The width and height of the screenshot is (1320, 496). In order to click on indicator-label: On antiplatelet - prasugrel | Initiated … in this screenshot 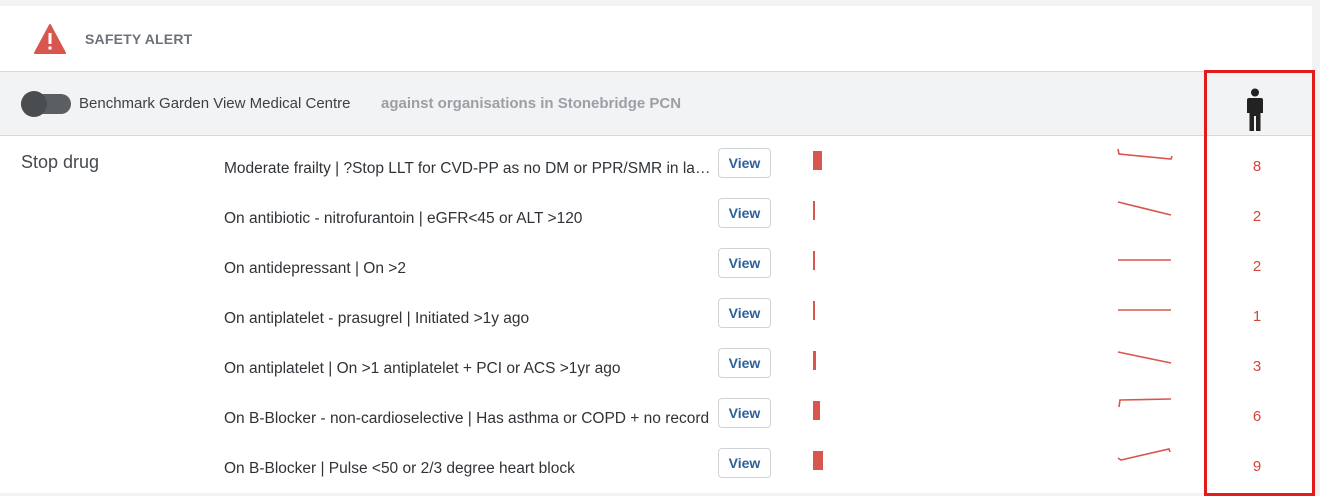, I will do `click(377, 318)`.